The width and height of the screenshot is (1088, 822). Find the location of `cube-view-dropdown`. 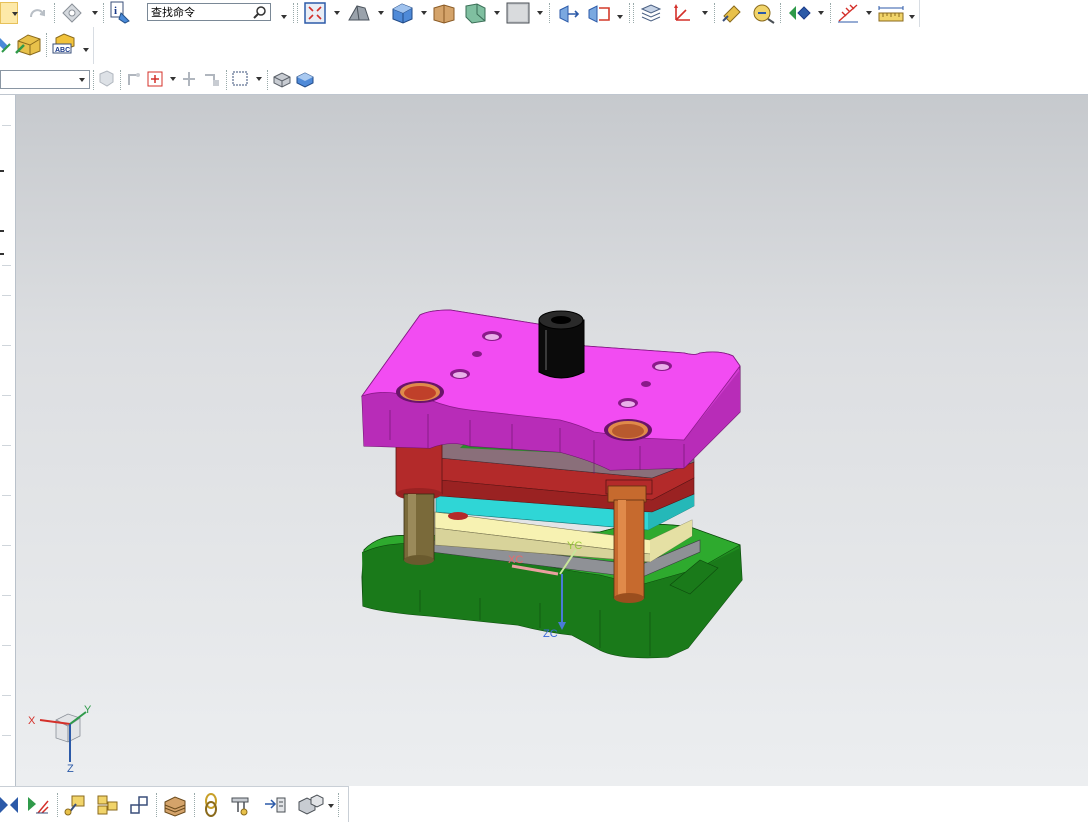

cube-view-dropdown is located at coordinates (424, 13).